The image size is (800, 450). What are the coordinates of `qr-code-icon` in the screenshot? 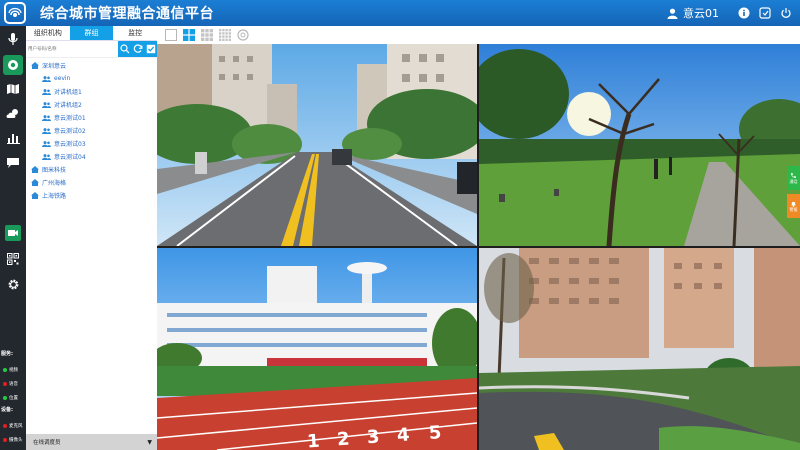 It's located at (13, 259).